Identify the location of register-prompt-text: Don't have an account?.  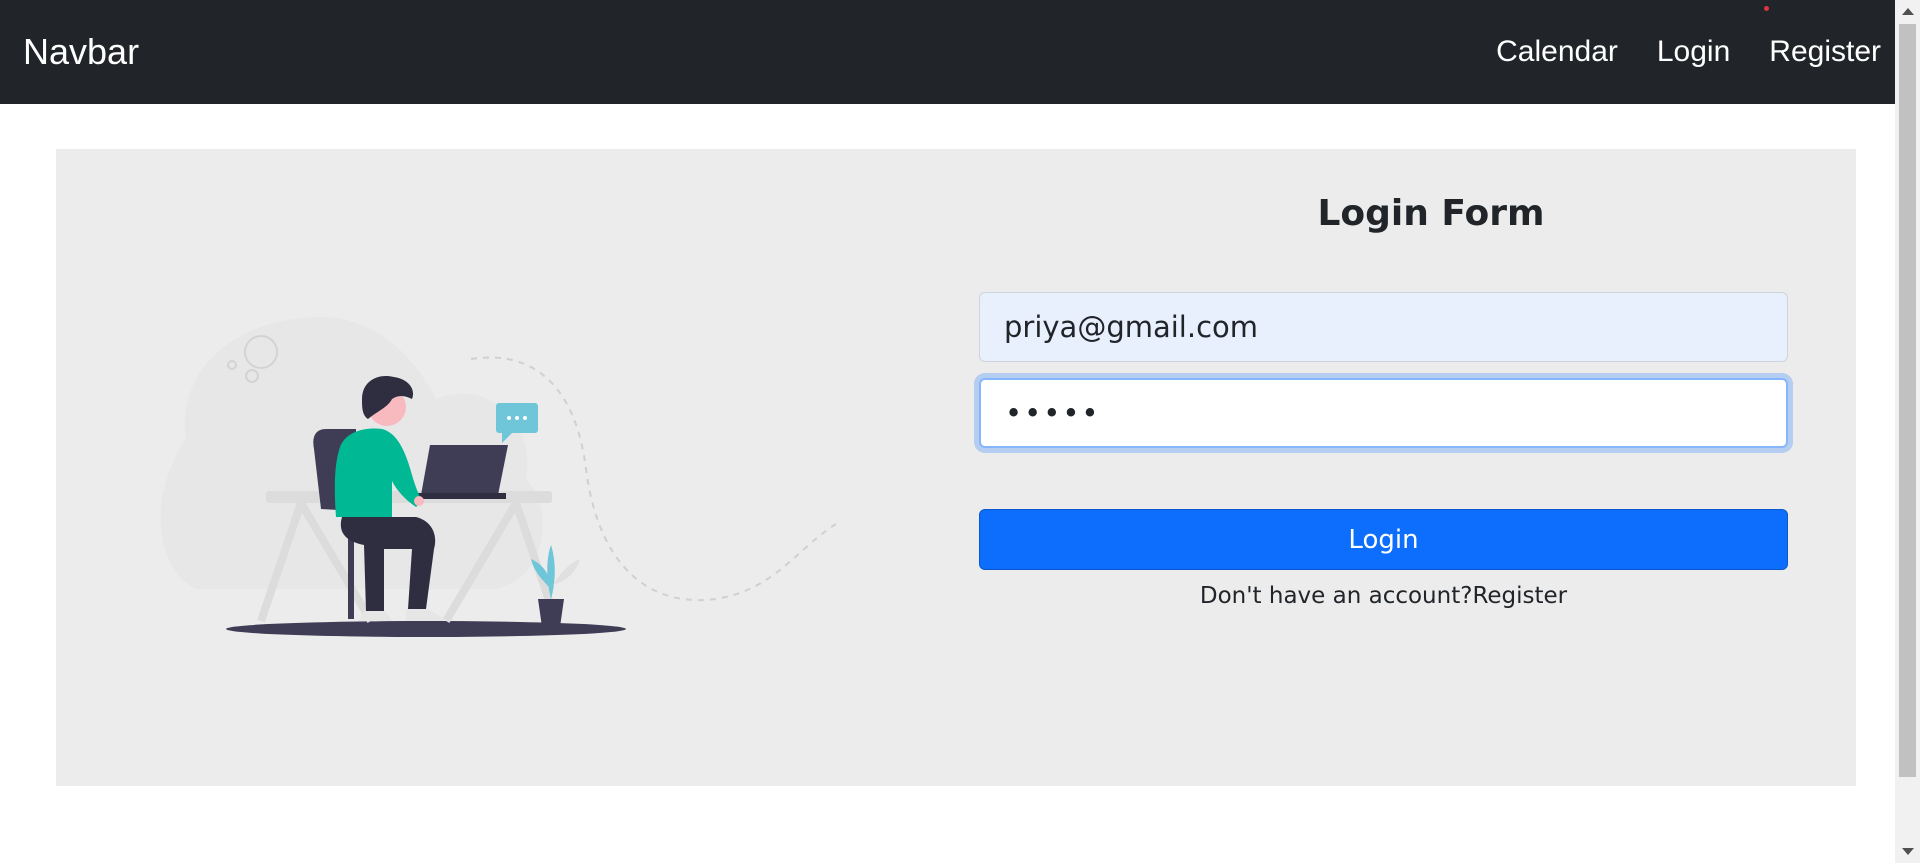
(1336, 596).